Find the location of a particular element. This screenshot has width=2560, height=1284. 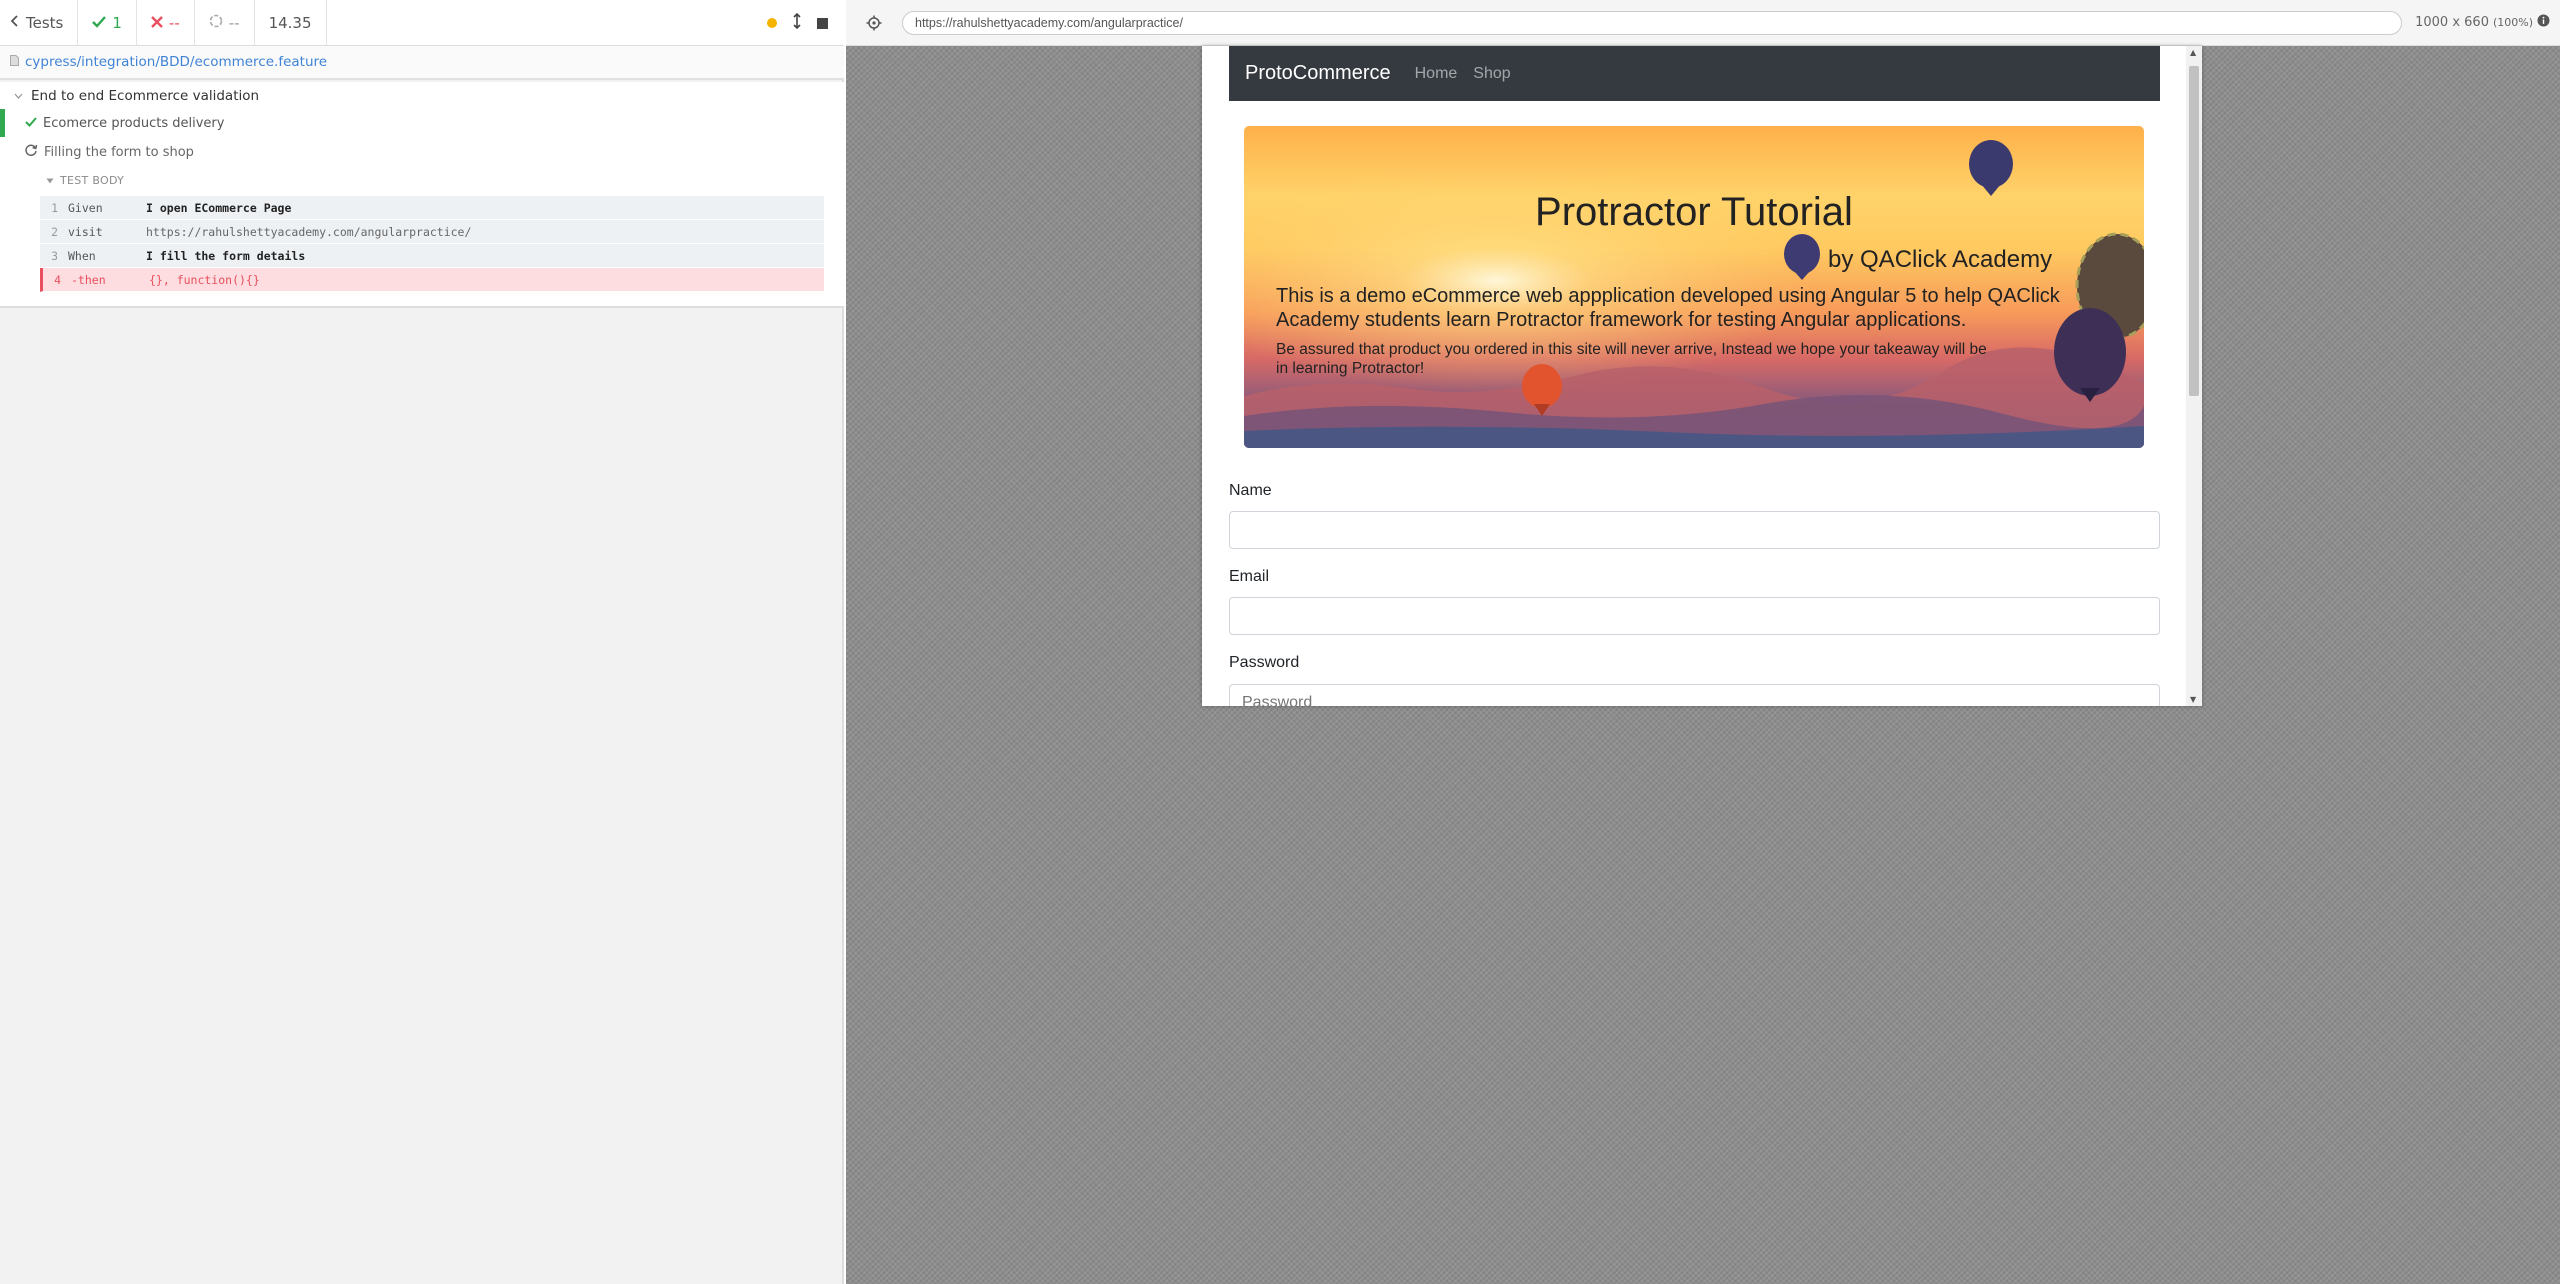

tests-label: Tests is located at coordinates (45, 22).